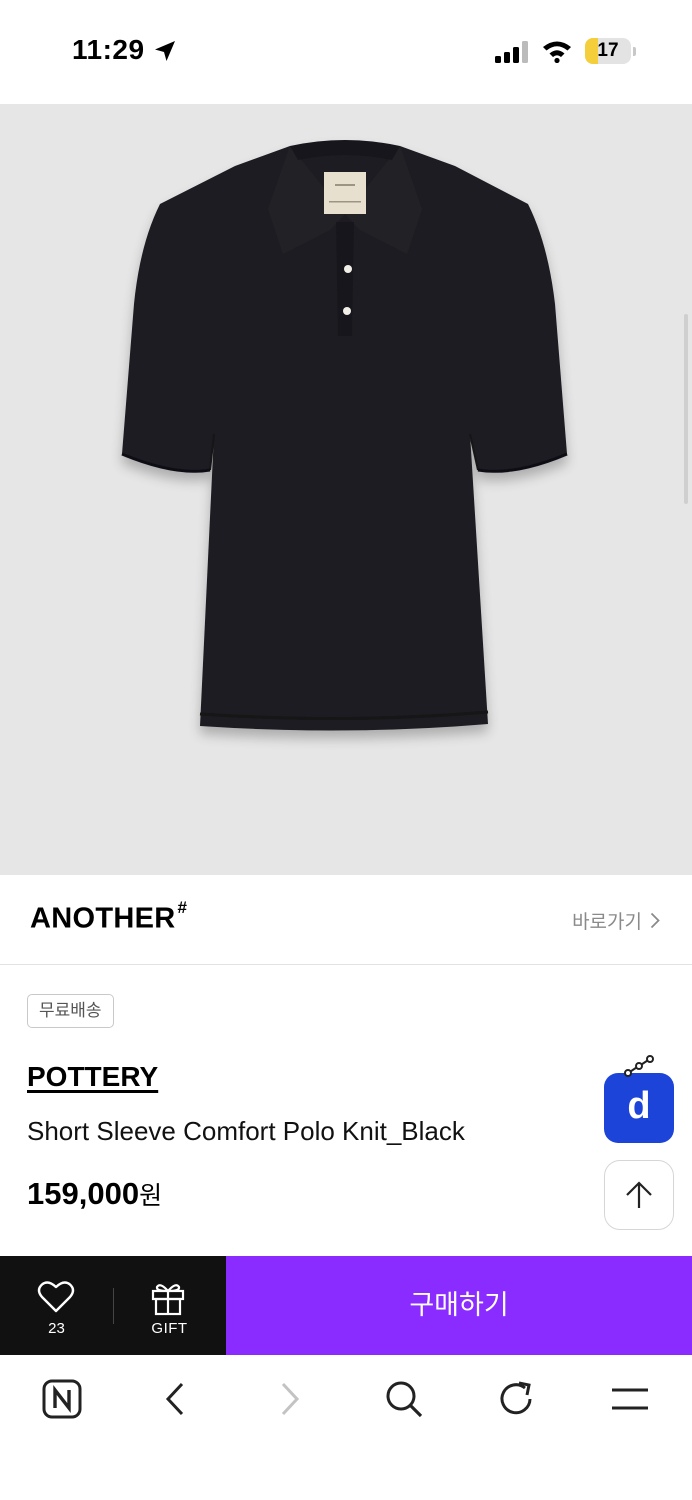  Describe the element at coordinates (346, 52) in the screenshot. I see `status-bar: 11:29 17` at that location.